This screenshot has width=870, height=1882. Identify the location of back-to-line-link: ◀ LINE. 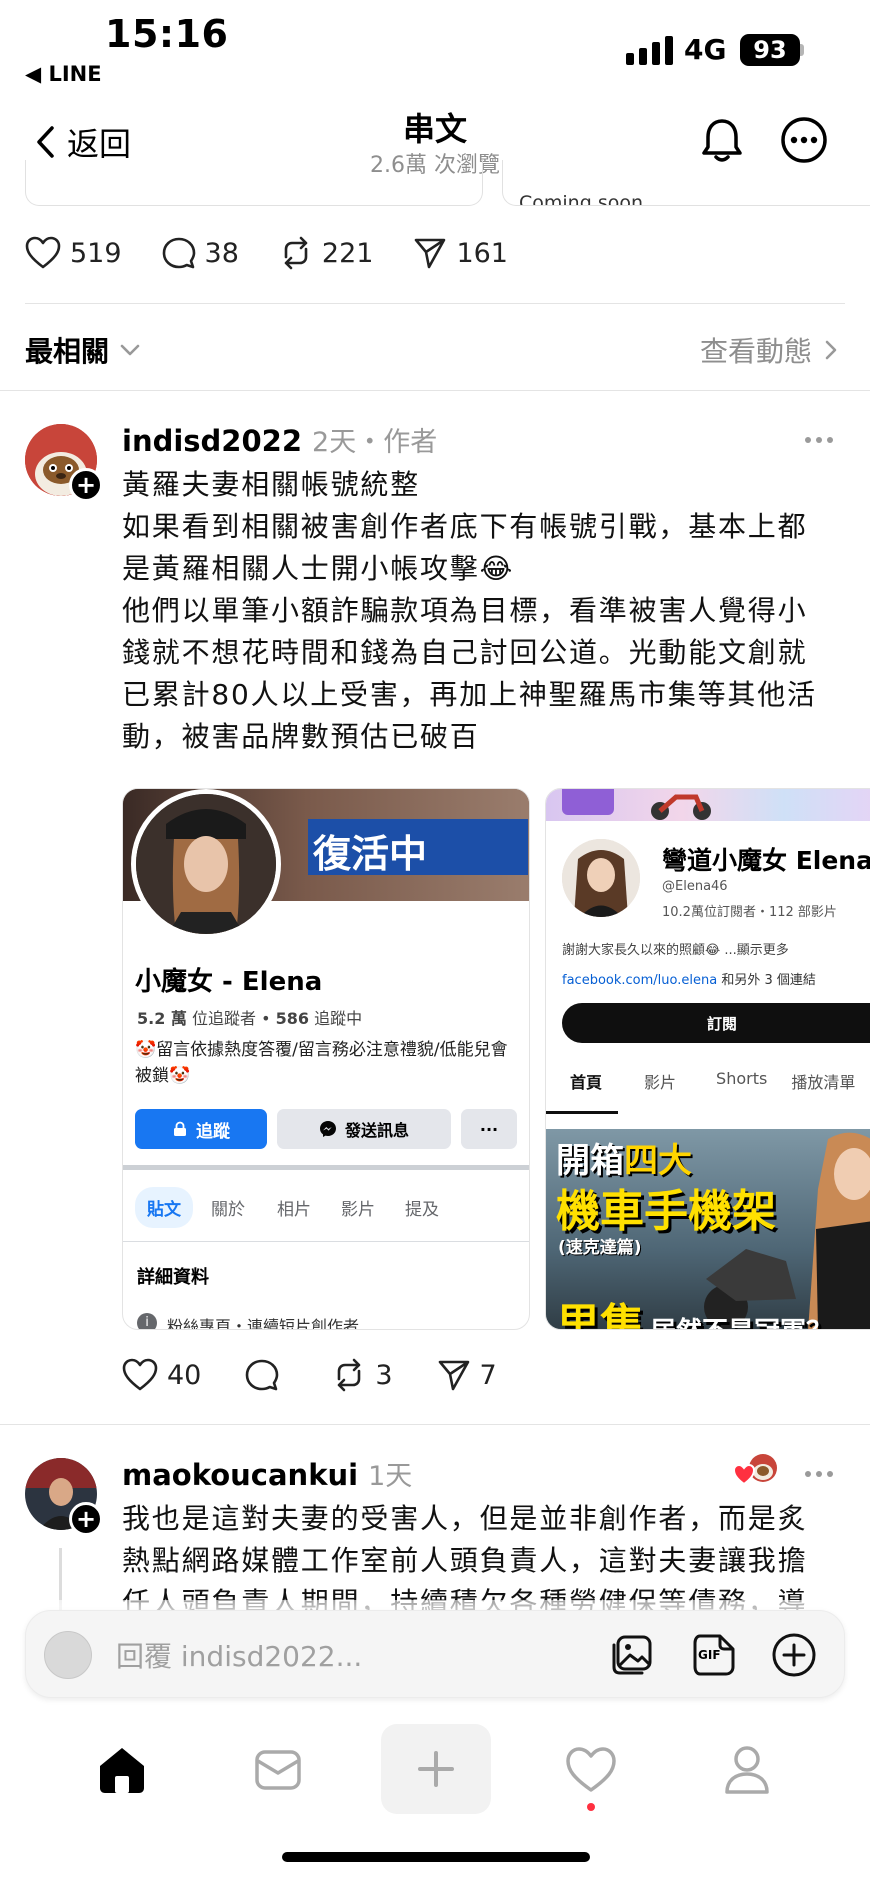
(63, 74).